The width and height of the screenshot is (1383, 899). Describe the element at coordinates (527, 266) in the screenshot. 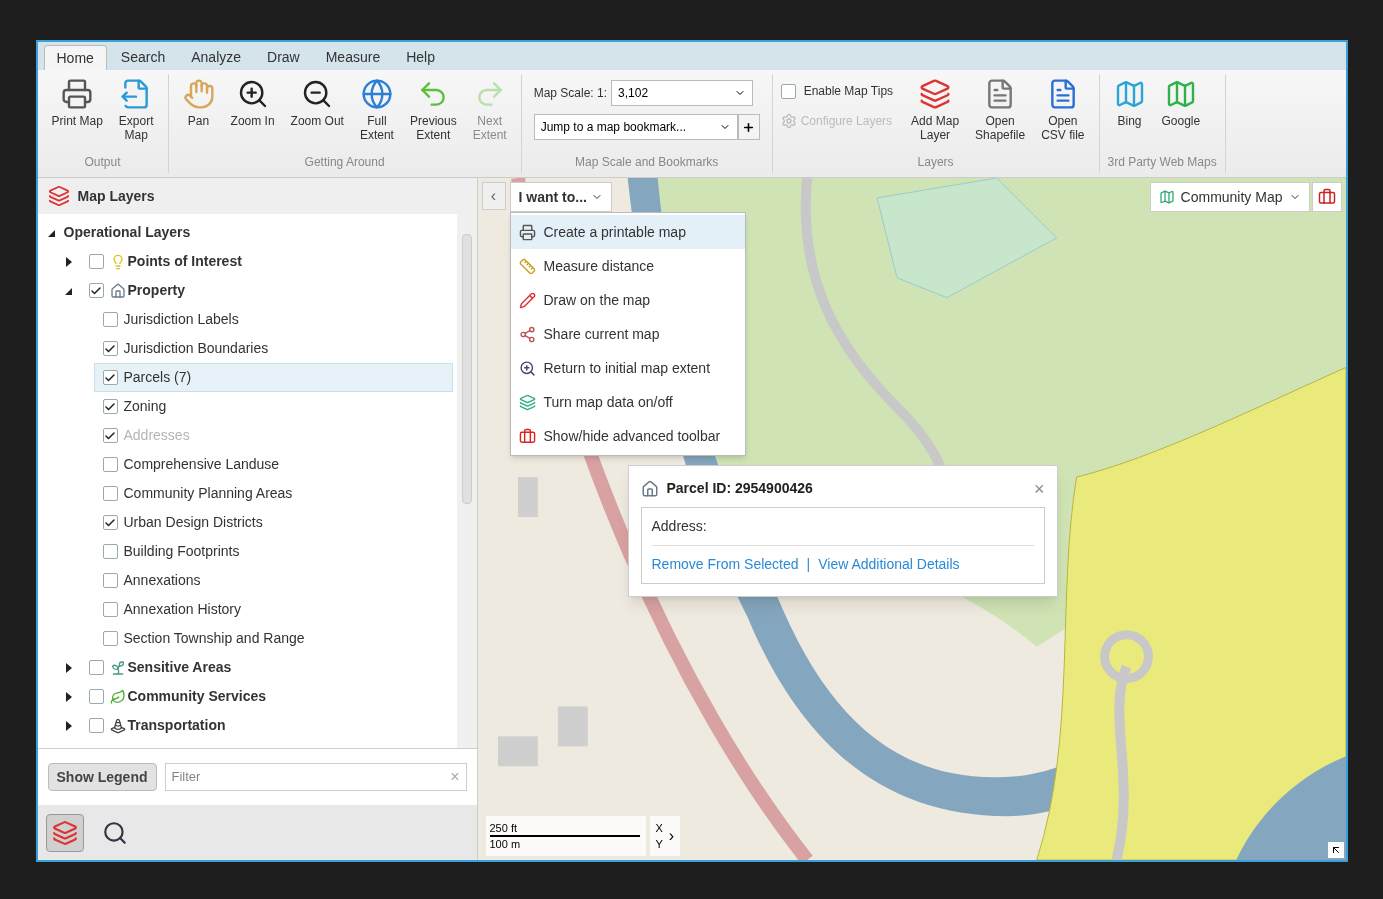

I see `ruler-icon` at that location.